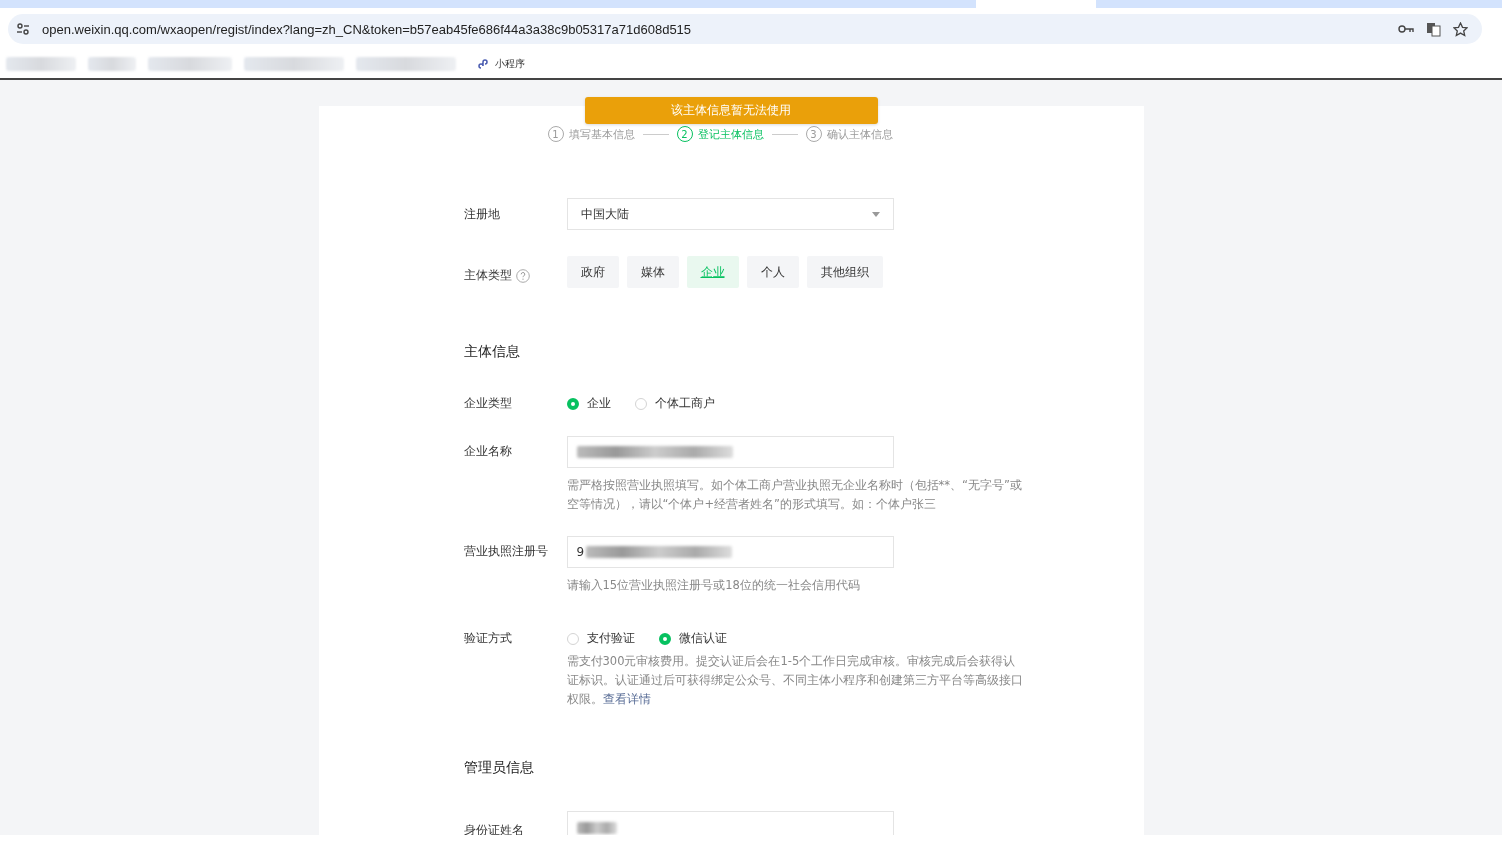 The width and height of the screenshot is (1502, 847). I want to click on section-title: 主体信息, so click(492, 352).